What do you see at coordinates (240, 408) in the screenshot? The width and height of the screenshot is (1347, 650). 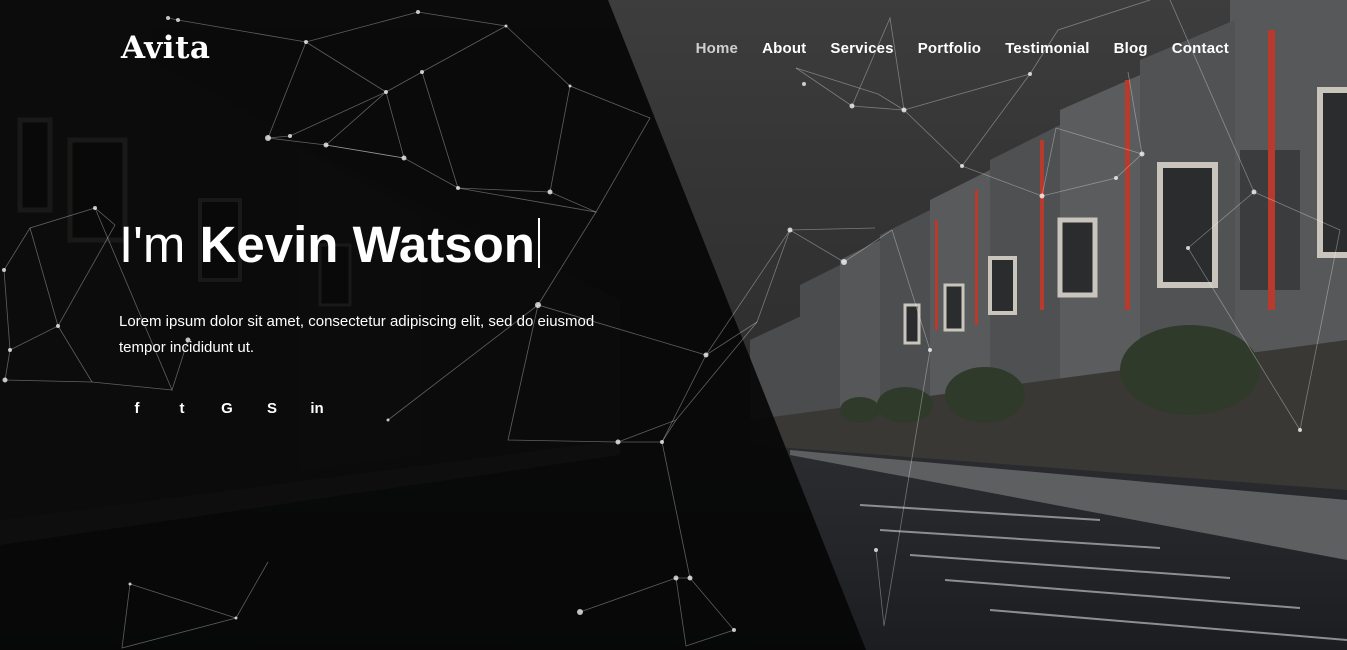 I see `social-links: f t G S in` at bounding box center [240, 408].